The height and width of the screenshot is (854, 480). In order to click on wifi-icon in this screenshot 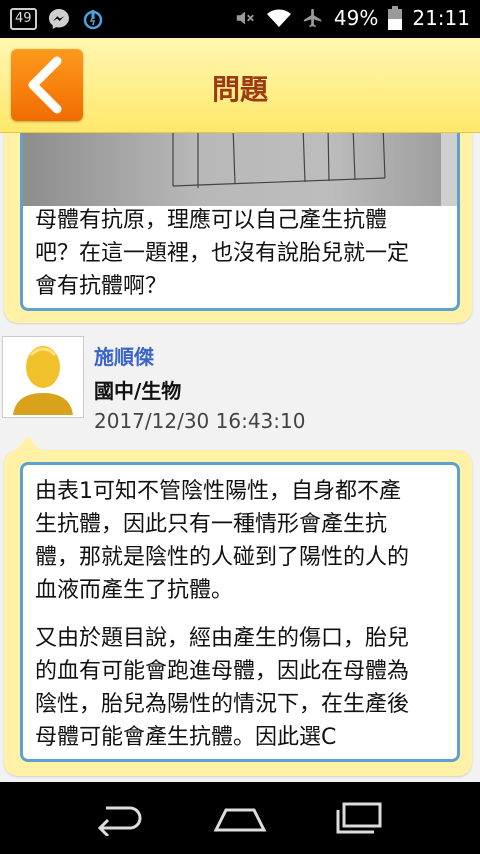, I will do `click(279, 18)`.